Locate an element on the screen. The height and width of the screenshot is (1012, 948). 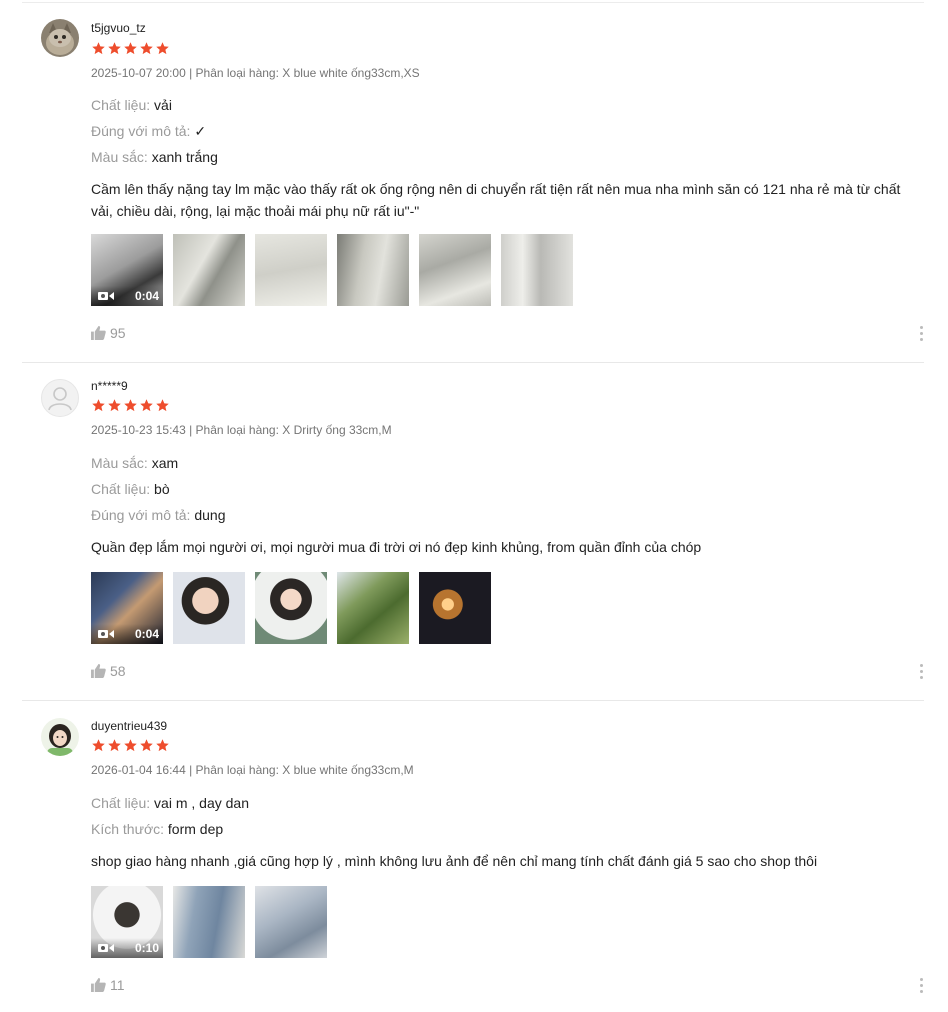
like-button: 58 is located at coordinates (108, 671).